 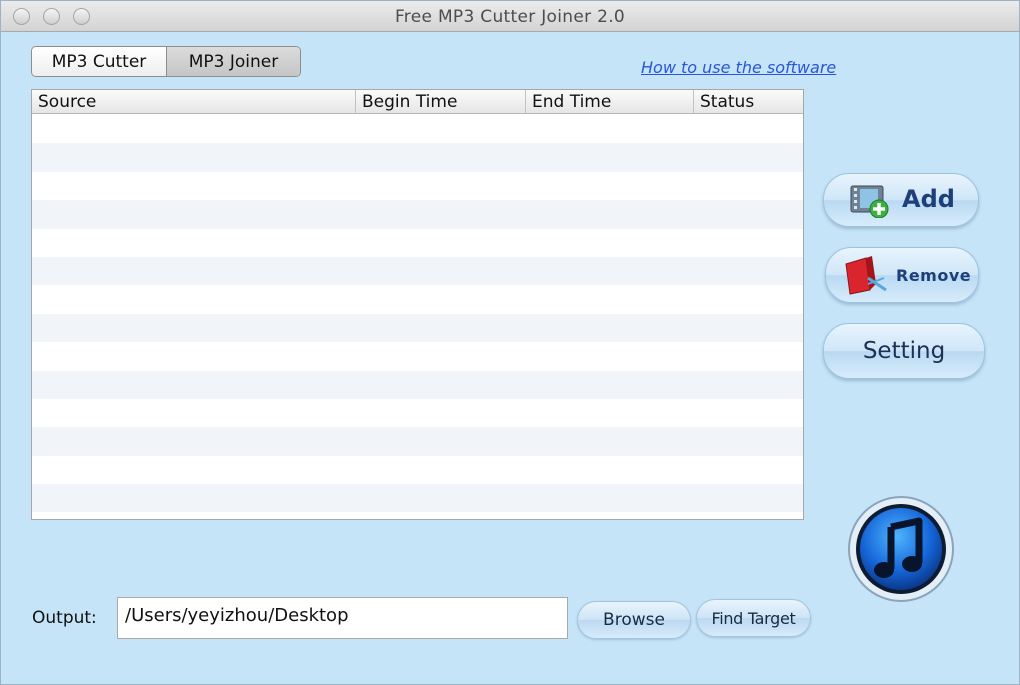 I want to click on remove-icon, so click(x=866, y=278).